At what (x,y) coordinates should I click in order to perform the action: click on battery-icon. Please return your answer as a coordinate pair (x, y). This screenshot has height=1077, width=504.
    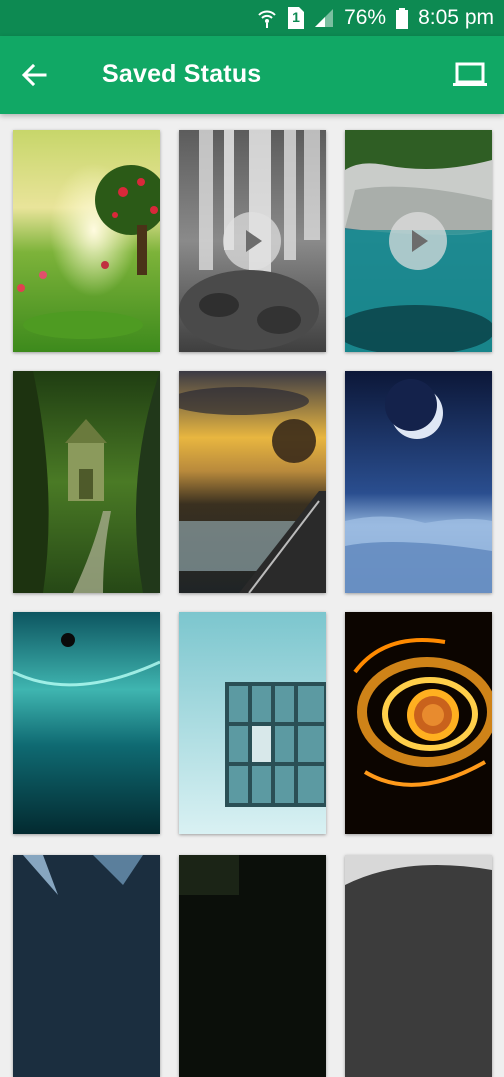
    Looking at the image, I should click on (402, 18).